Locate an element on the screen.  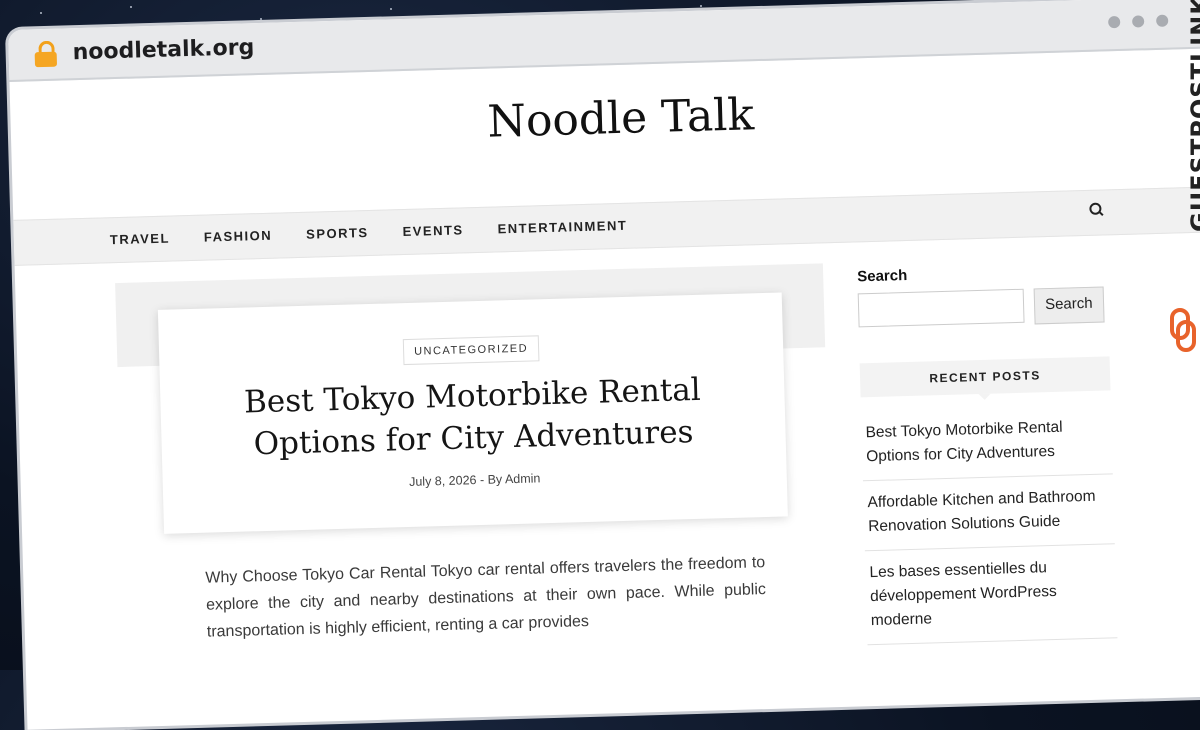
link-icon is located at coordinates (1183, 330).